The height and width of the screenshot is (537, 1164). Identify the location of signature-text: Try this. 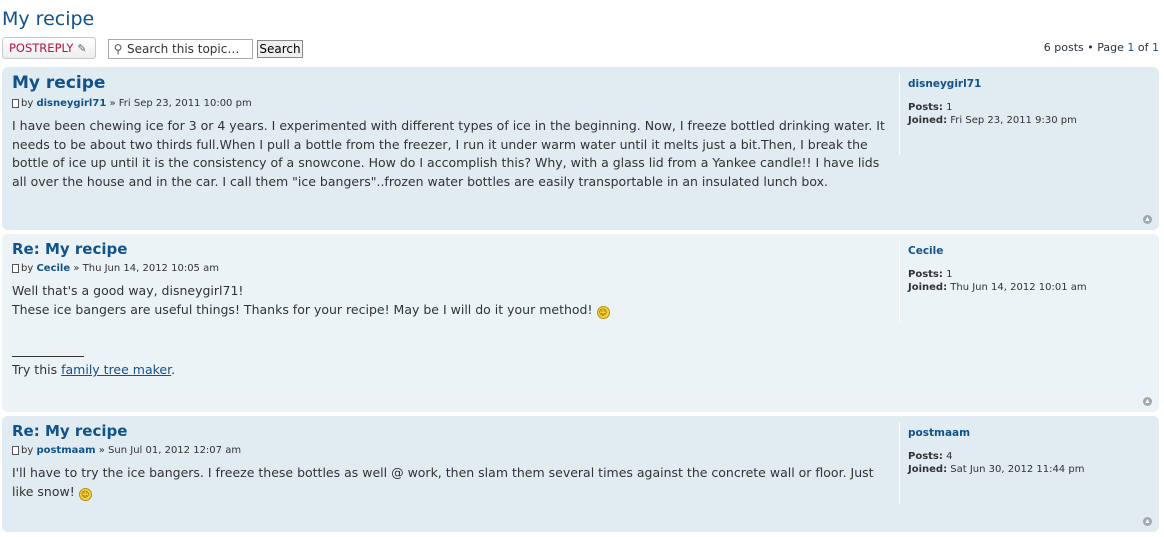
(35, 369).